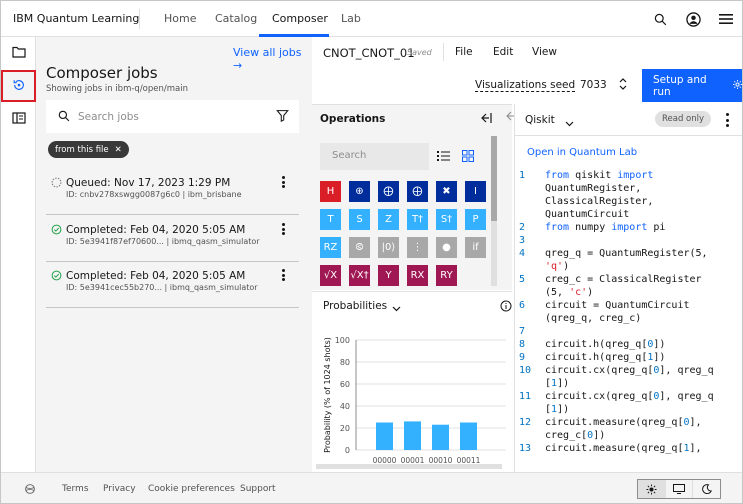 Image resolution: width=743 pixels, height=504 pixels. Describe the element at coordinates (108, 117) in the screenshot. I see `search-jobs-placeholder: Search jobs` at that location.